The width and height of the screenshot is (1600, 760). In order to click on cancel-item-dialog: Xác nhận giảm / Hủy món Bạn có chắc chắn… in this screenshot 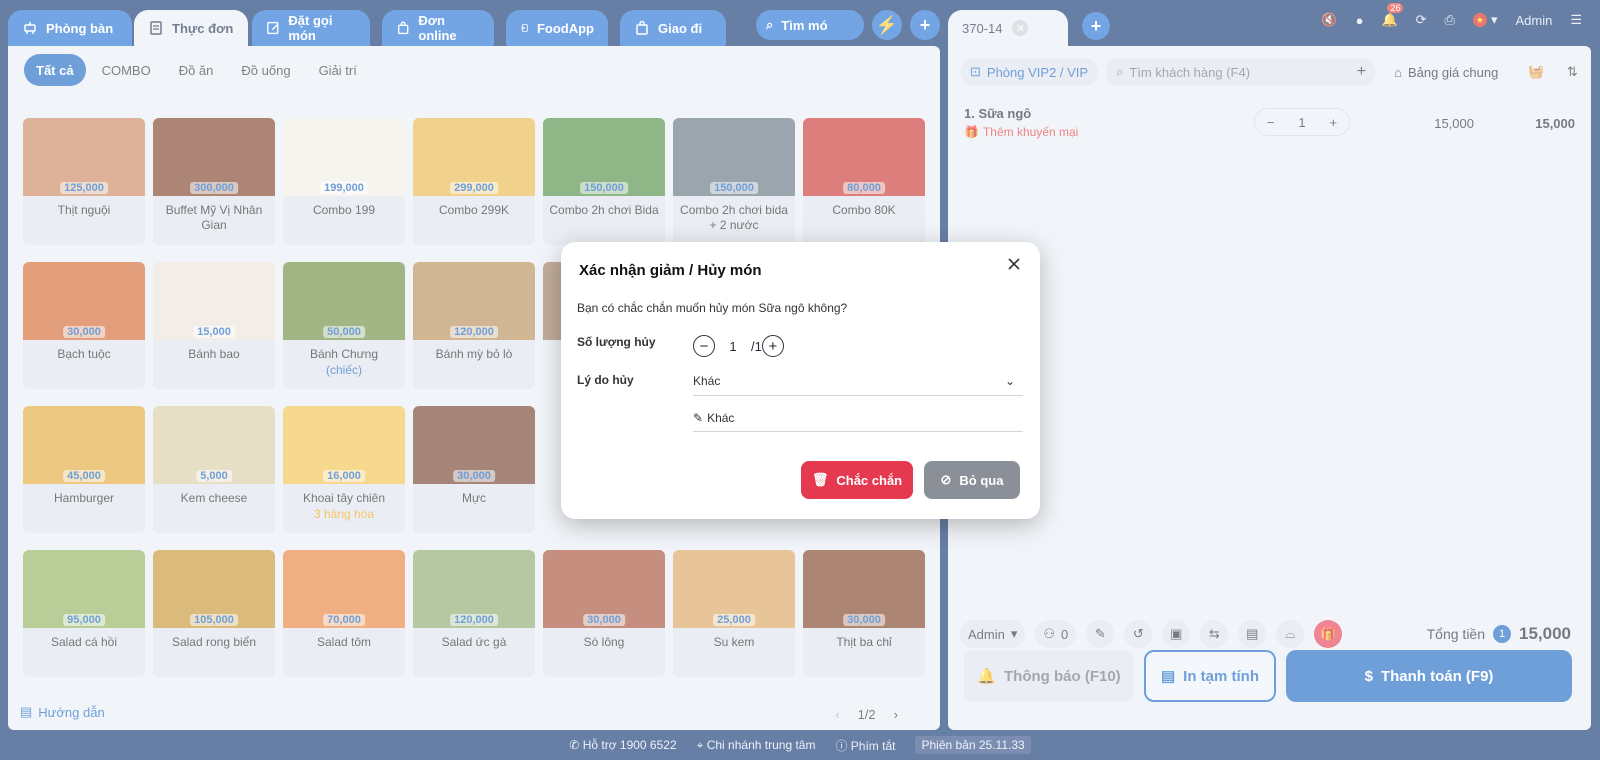, I will do `click(800, 380)`.